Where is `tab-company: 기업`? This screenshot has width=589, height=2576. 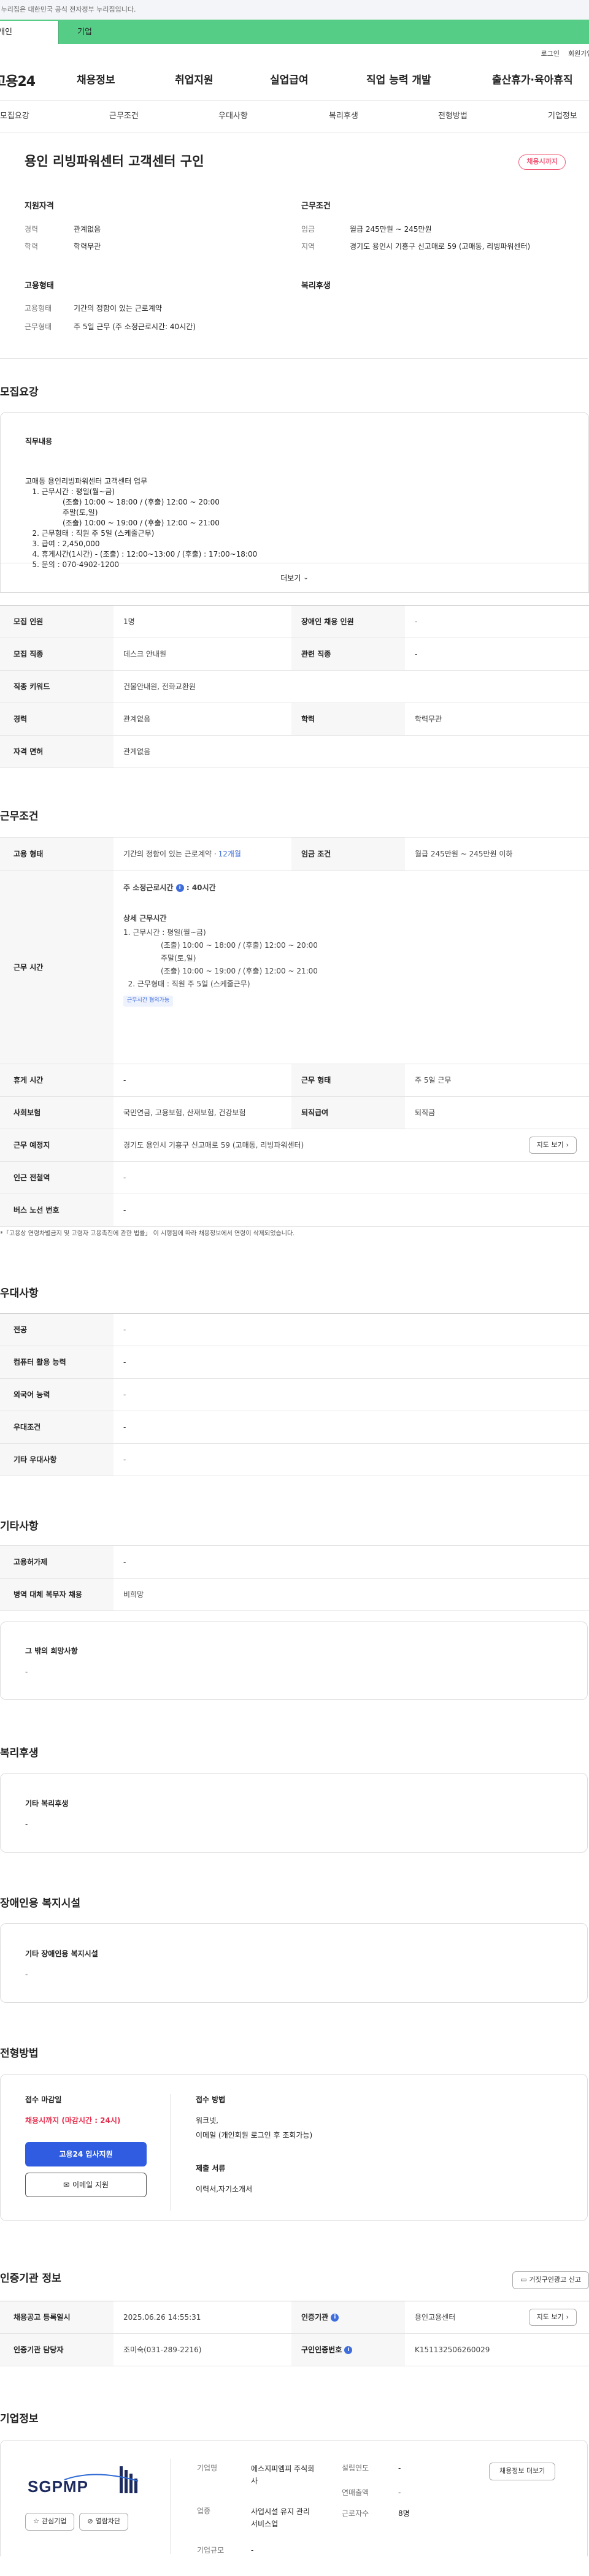 tab-company: 기업 is located at coordinates (84, 32).